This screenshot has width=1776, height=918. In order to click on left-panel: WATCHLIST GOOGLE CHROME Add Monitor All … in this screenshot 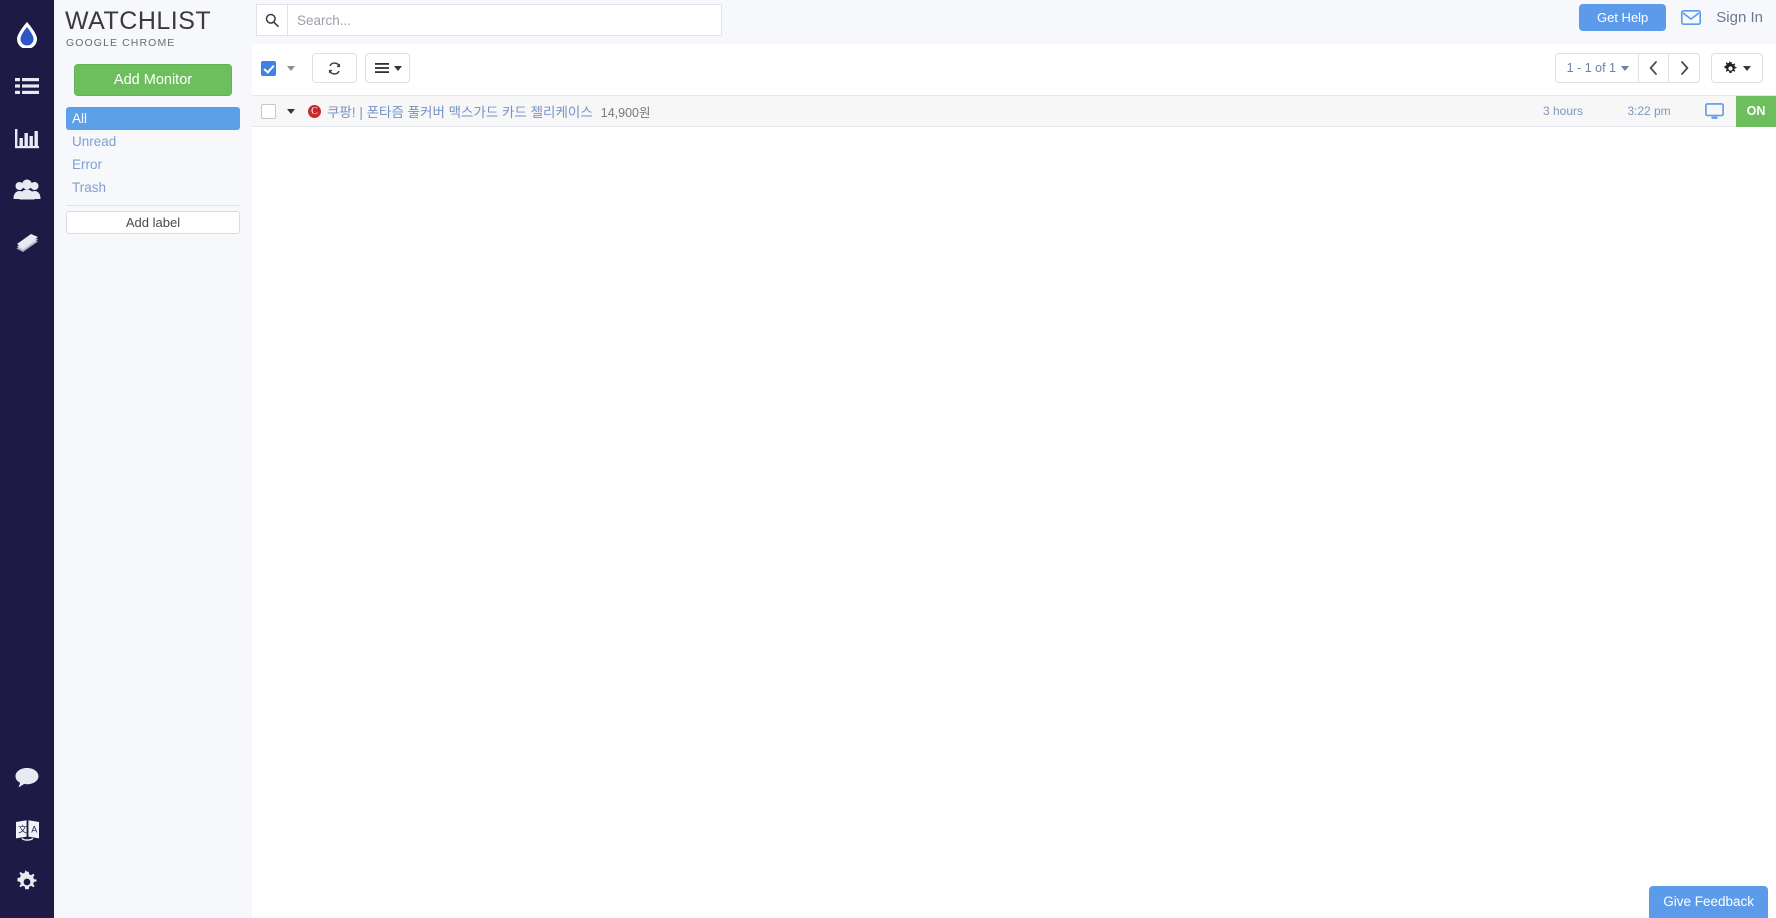, I will do `click(153, 459)`.